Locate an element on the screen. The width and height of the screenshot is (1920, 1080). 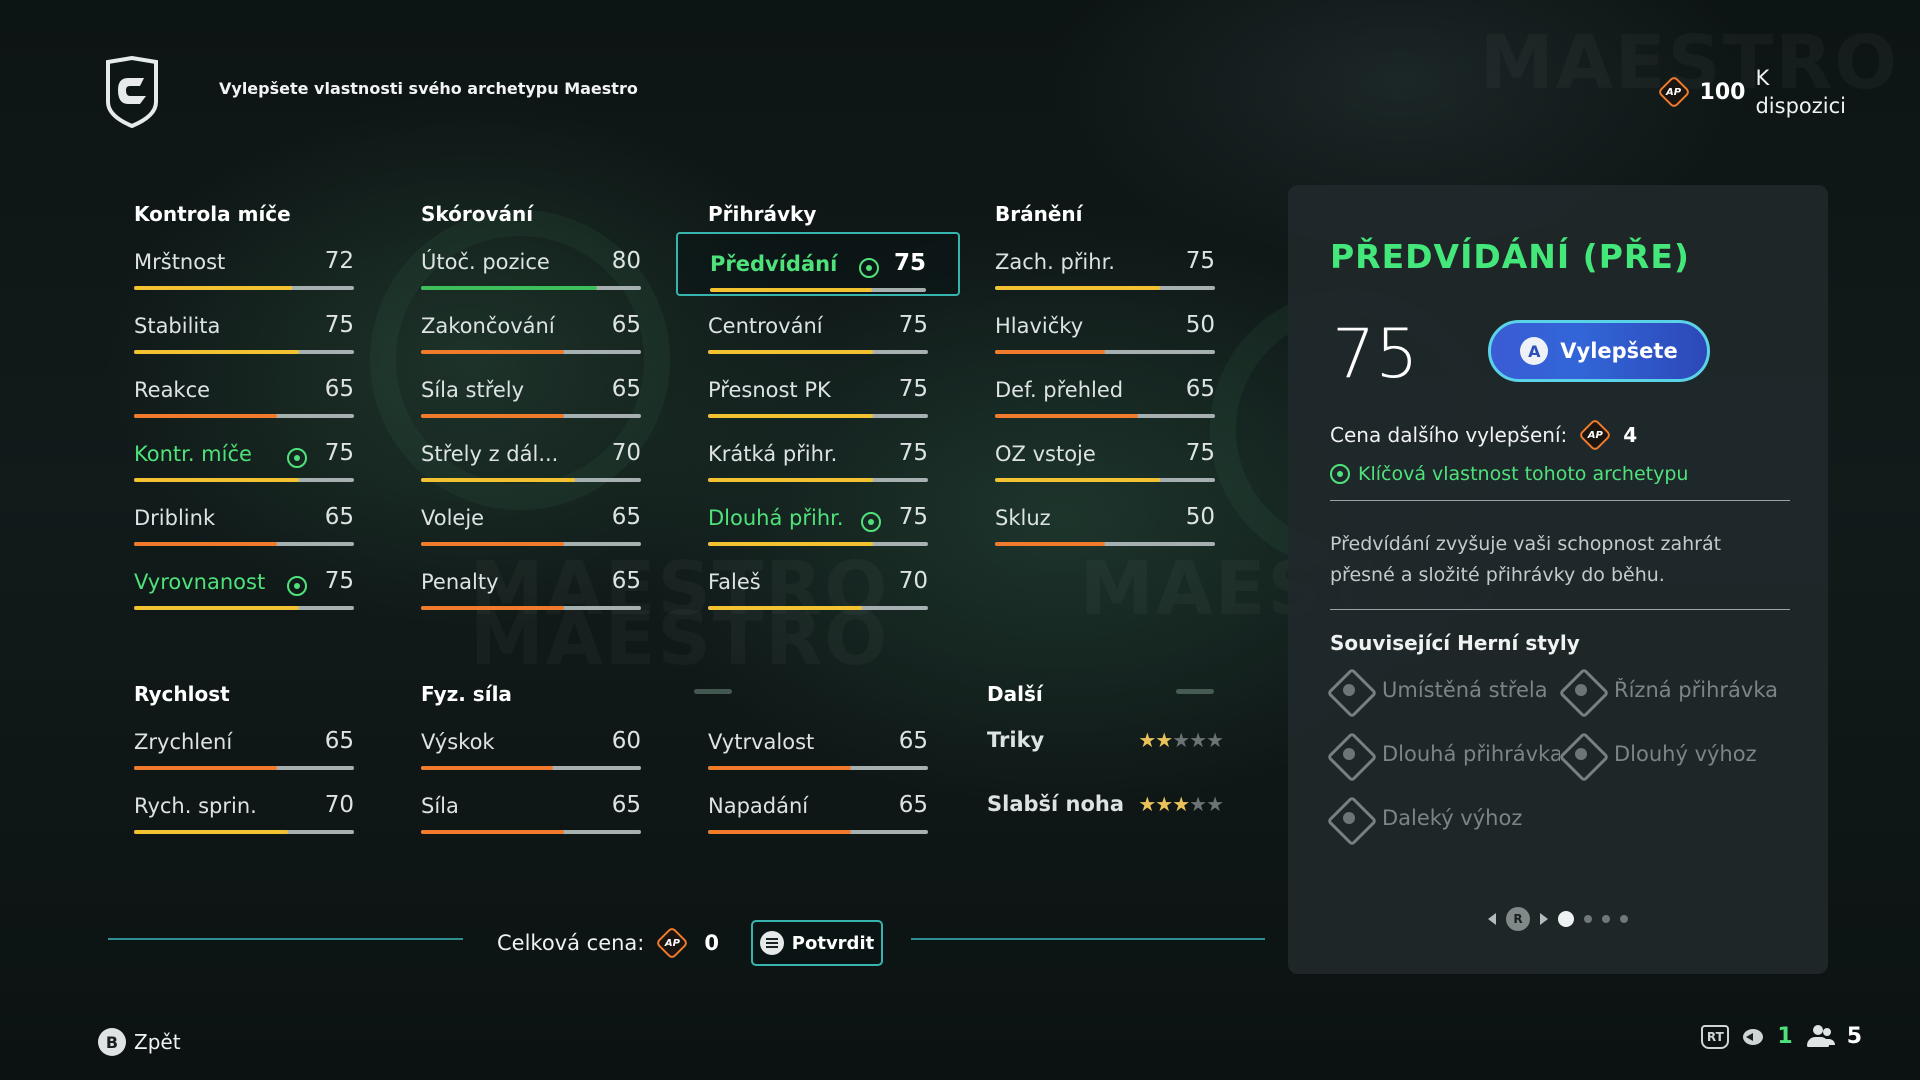
playstyle-item: Dlouhý výhoz is located at coordinates (1681, 754).